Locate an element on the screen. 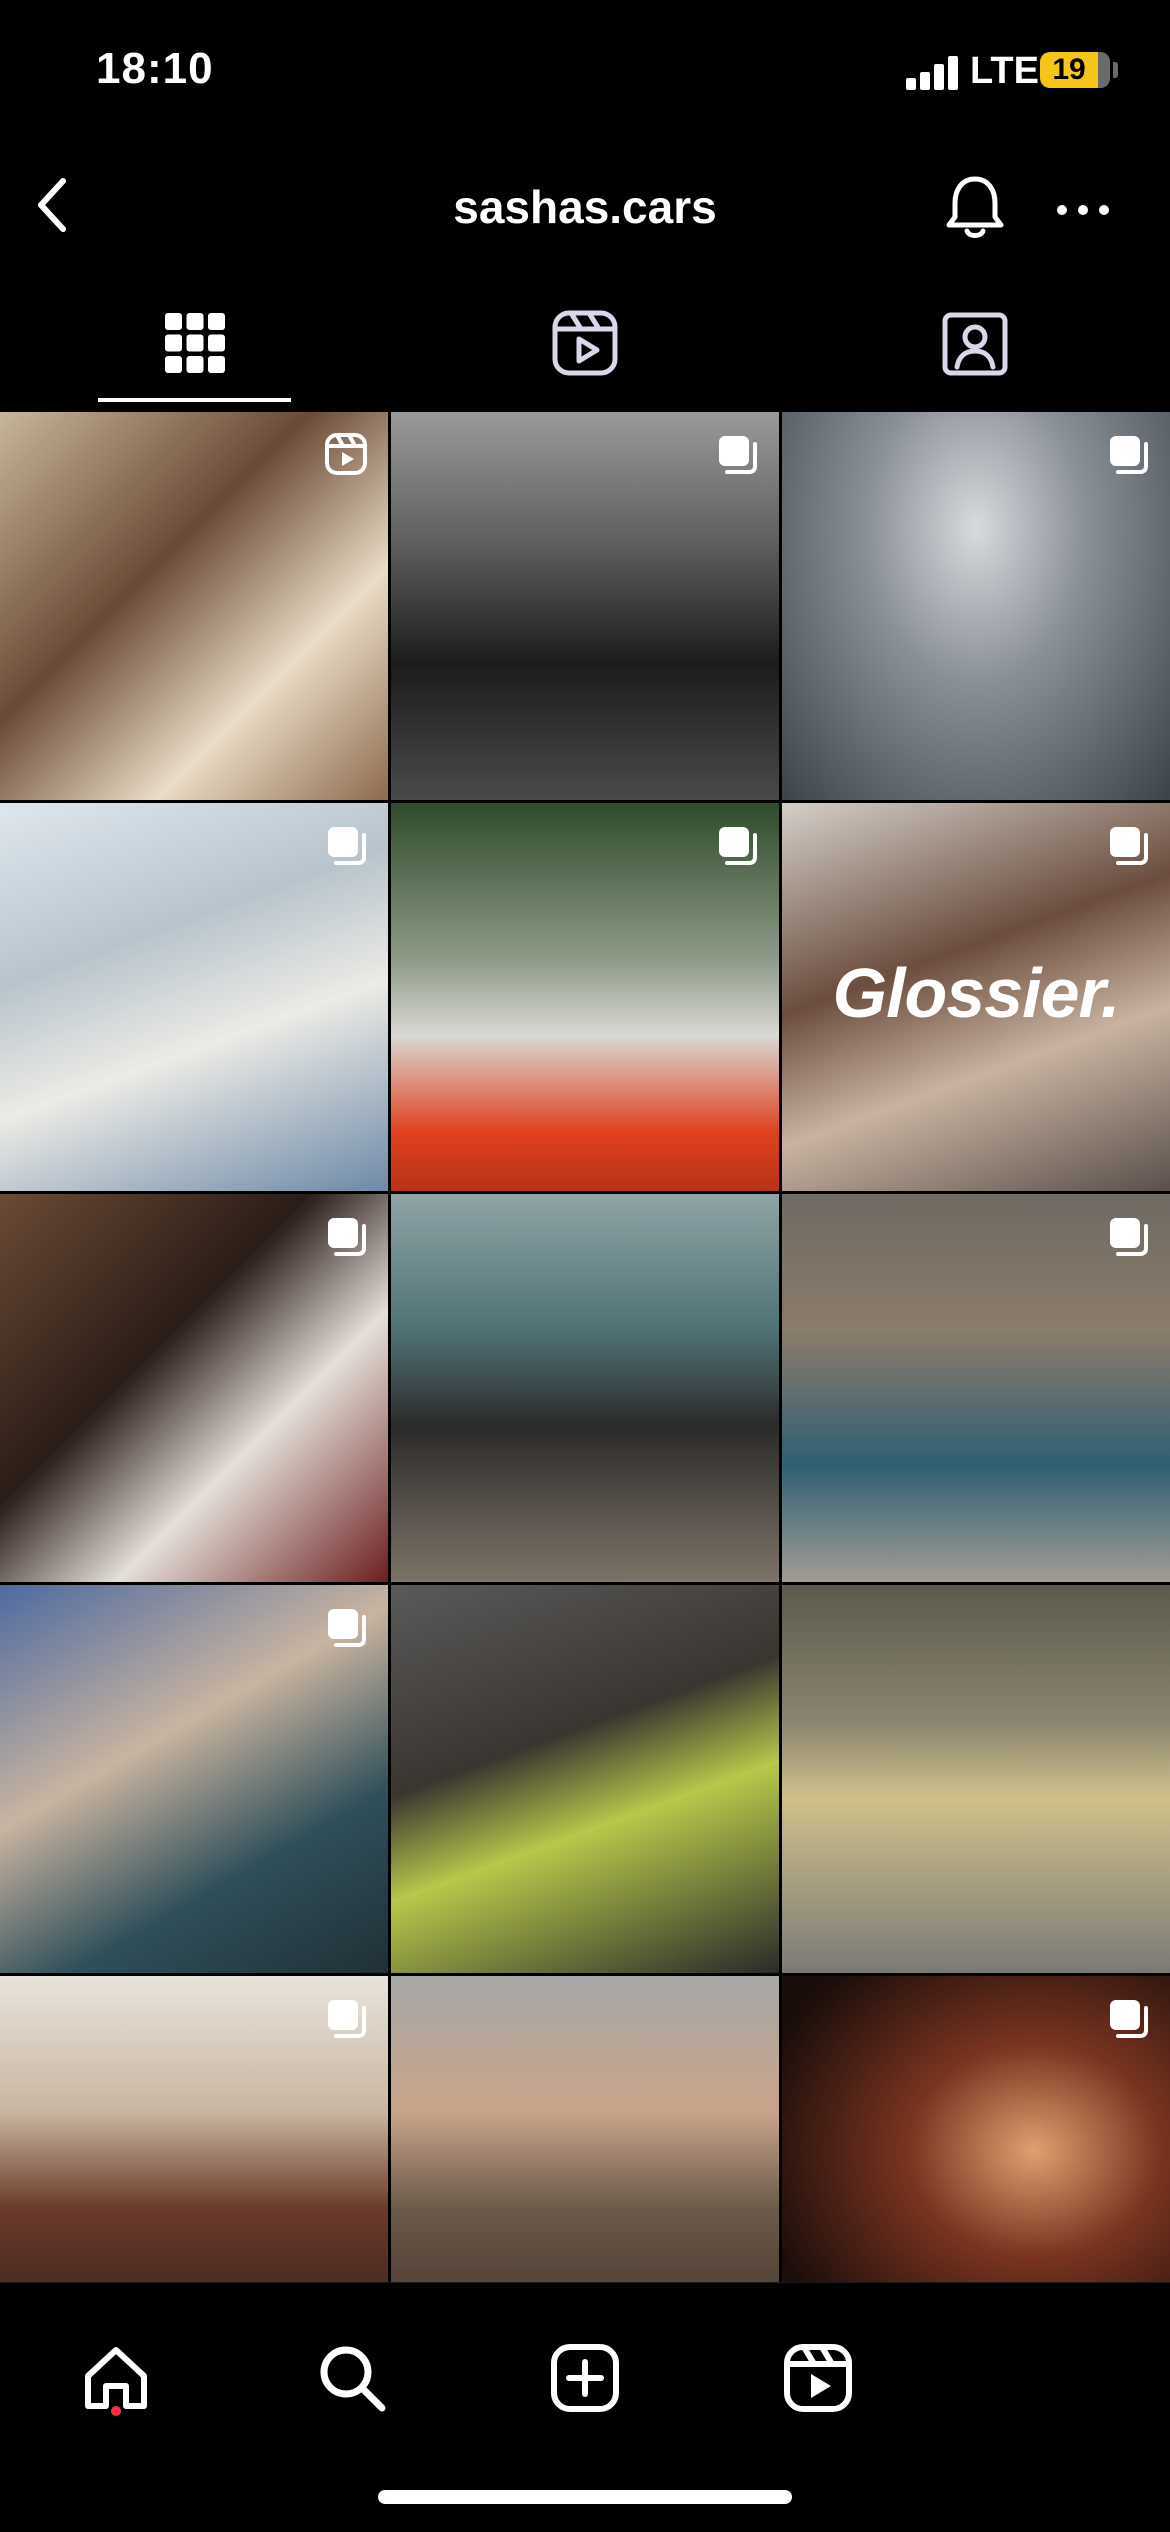 The width and height of the screenshot is (1170, 2532). back-button is located at coordinates (53, 205).